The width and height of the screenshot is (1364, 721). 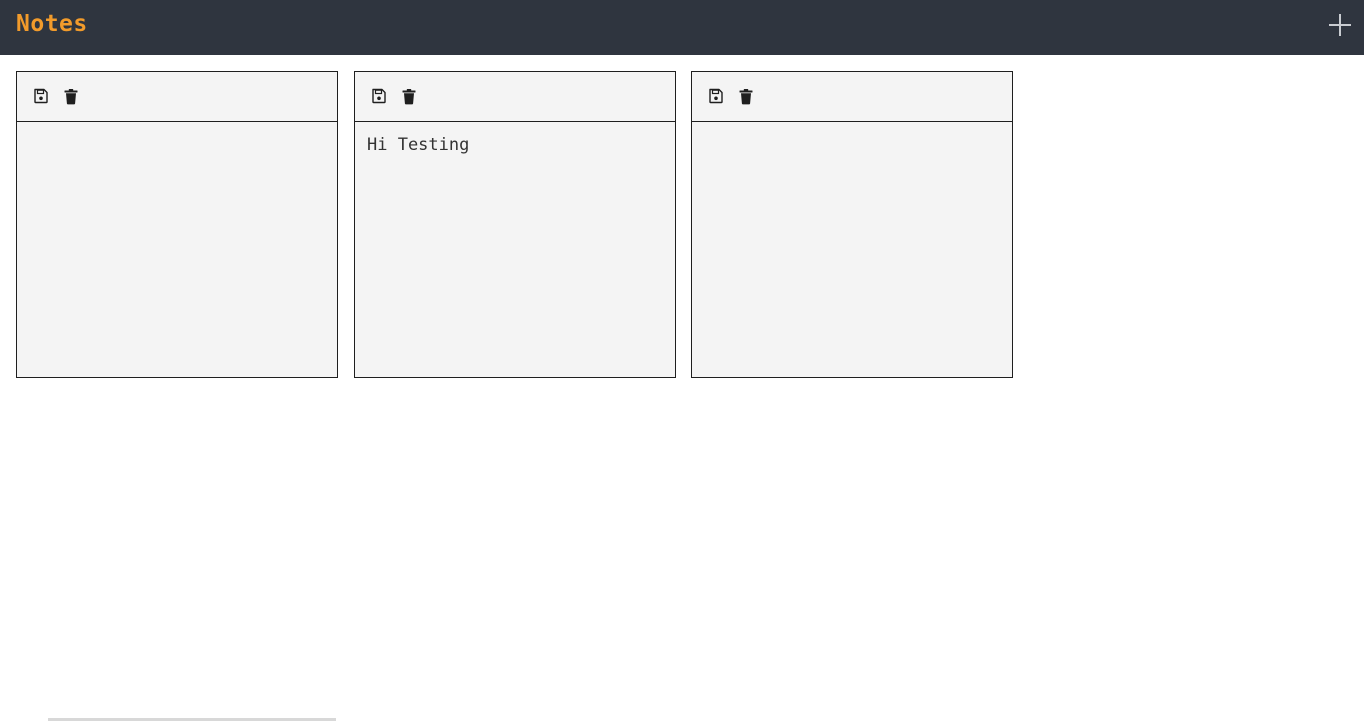 I want to click on note-card: Hi Testing, so click(x=515, y=224).